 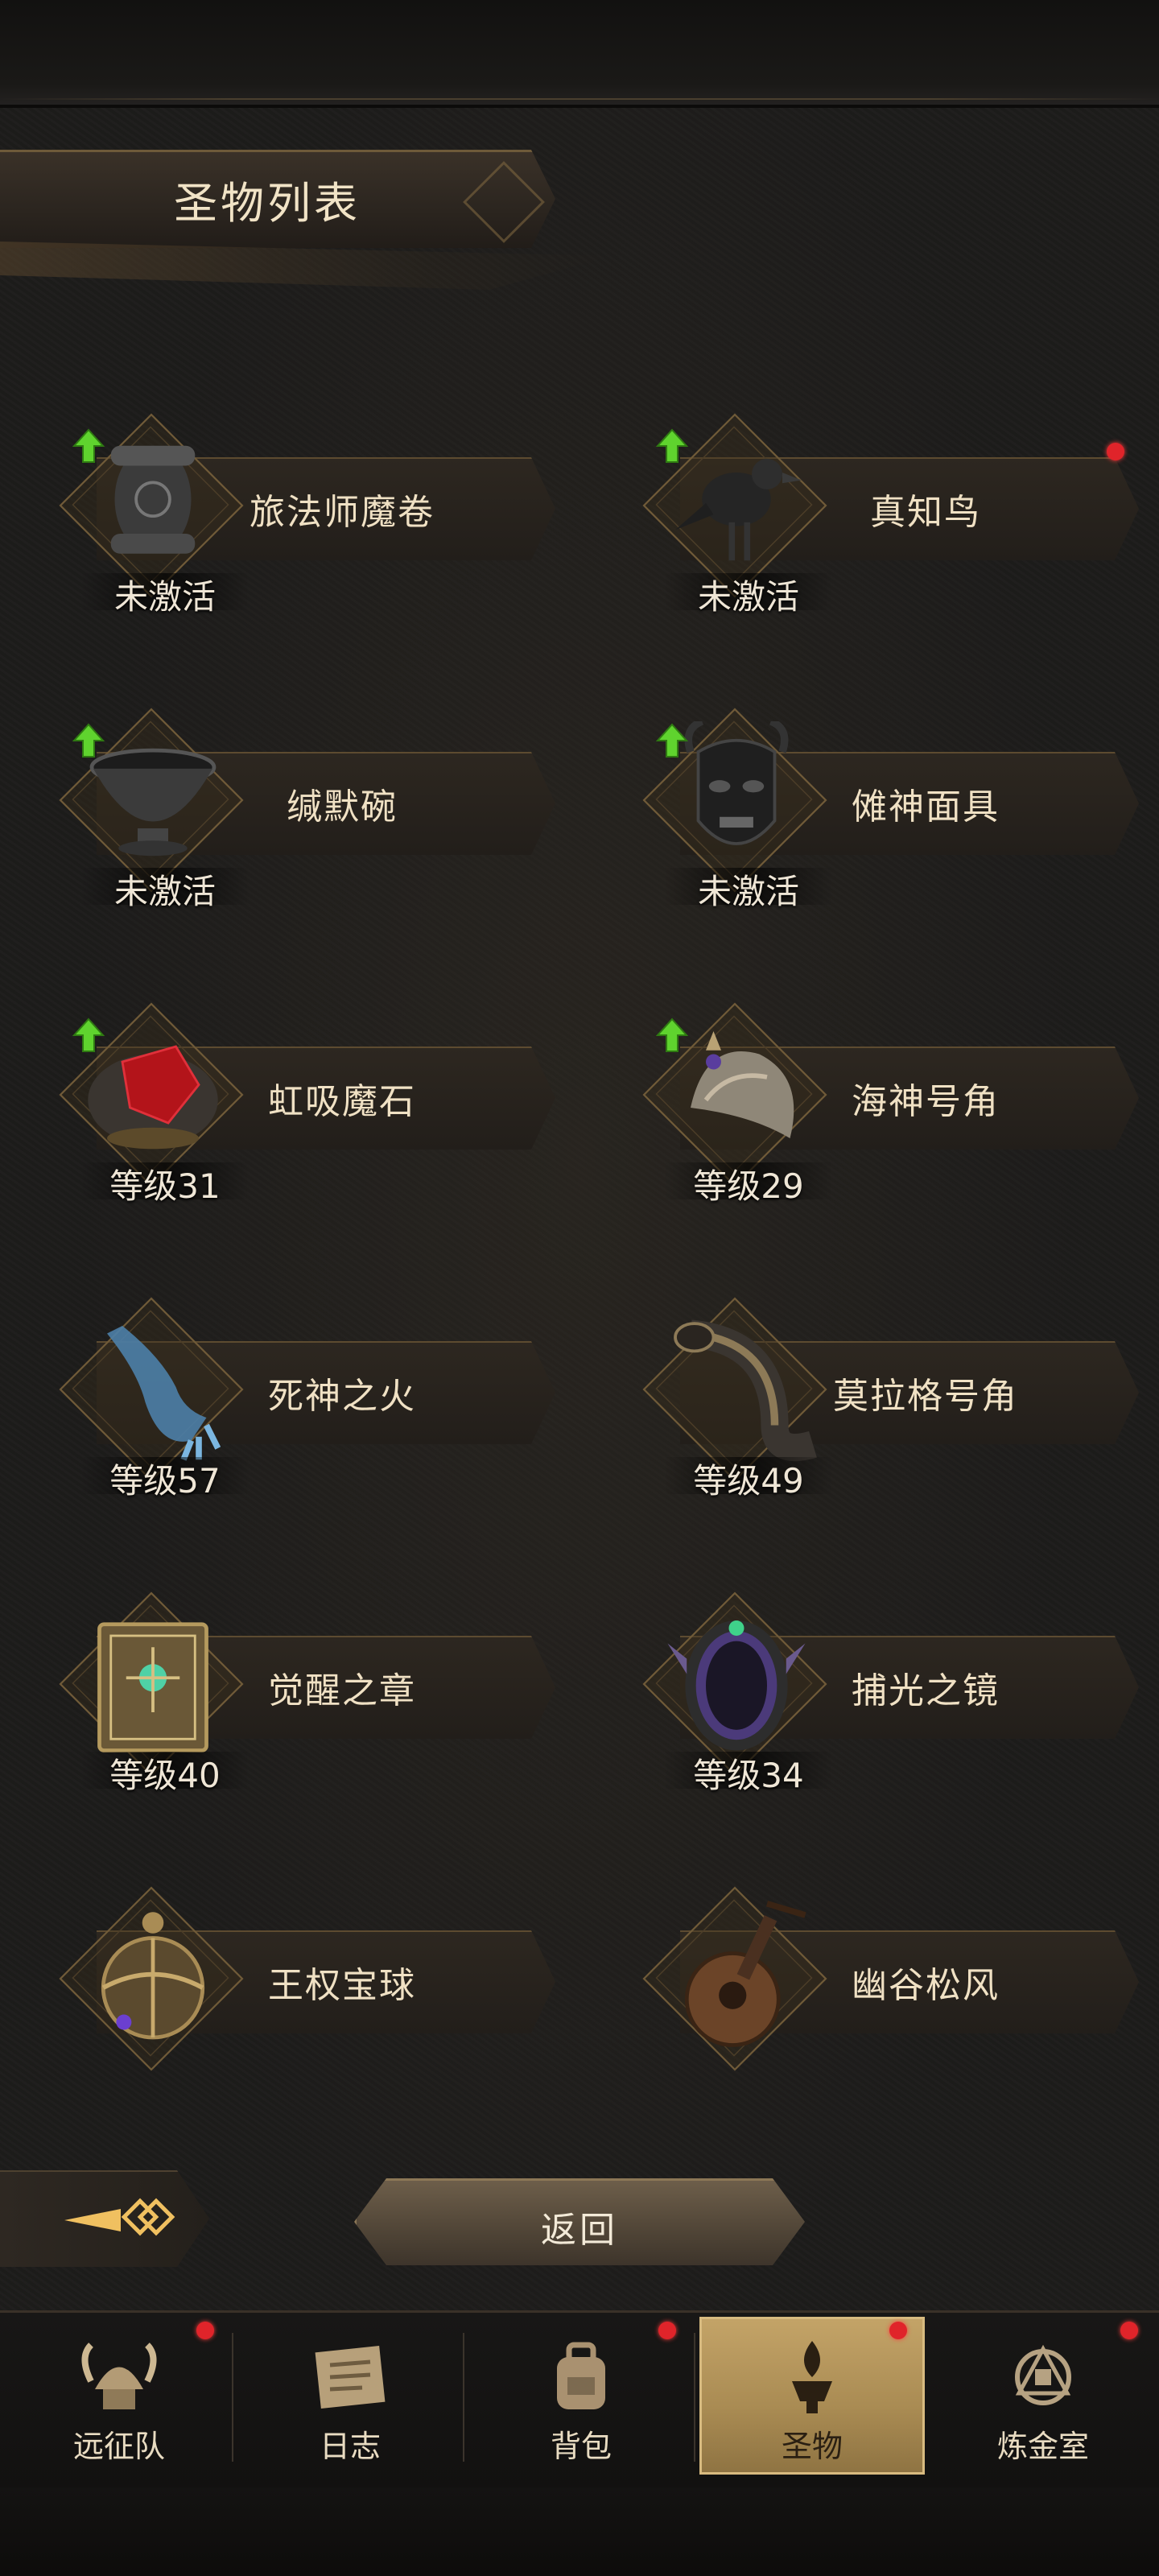 I want to click on nav-tab-label: 炼金室, so click(x=1042, y=2446).